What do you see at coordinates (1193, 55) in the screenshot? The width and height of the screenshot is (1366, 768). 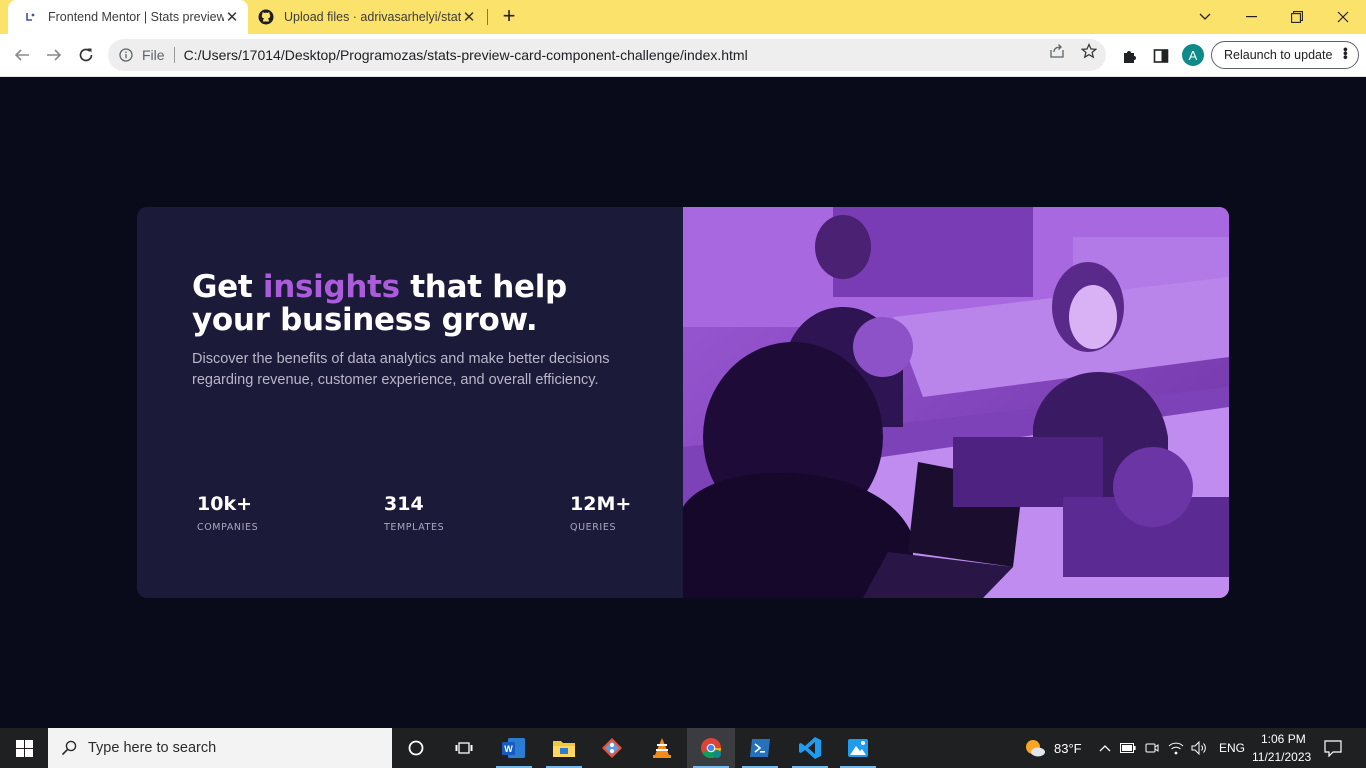 I see `profile-avatar: A` at bounding box center [1193, 55].